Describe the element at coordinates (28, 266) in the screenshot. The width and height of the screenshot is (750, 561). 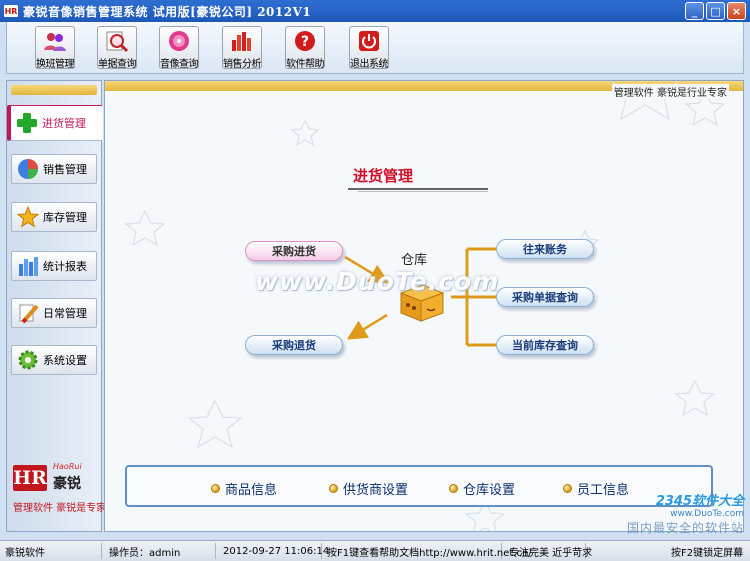
I see `report-icon` at that location.